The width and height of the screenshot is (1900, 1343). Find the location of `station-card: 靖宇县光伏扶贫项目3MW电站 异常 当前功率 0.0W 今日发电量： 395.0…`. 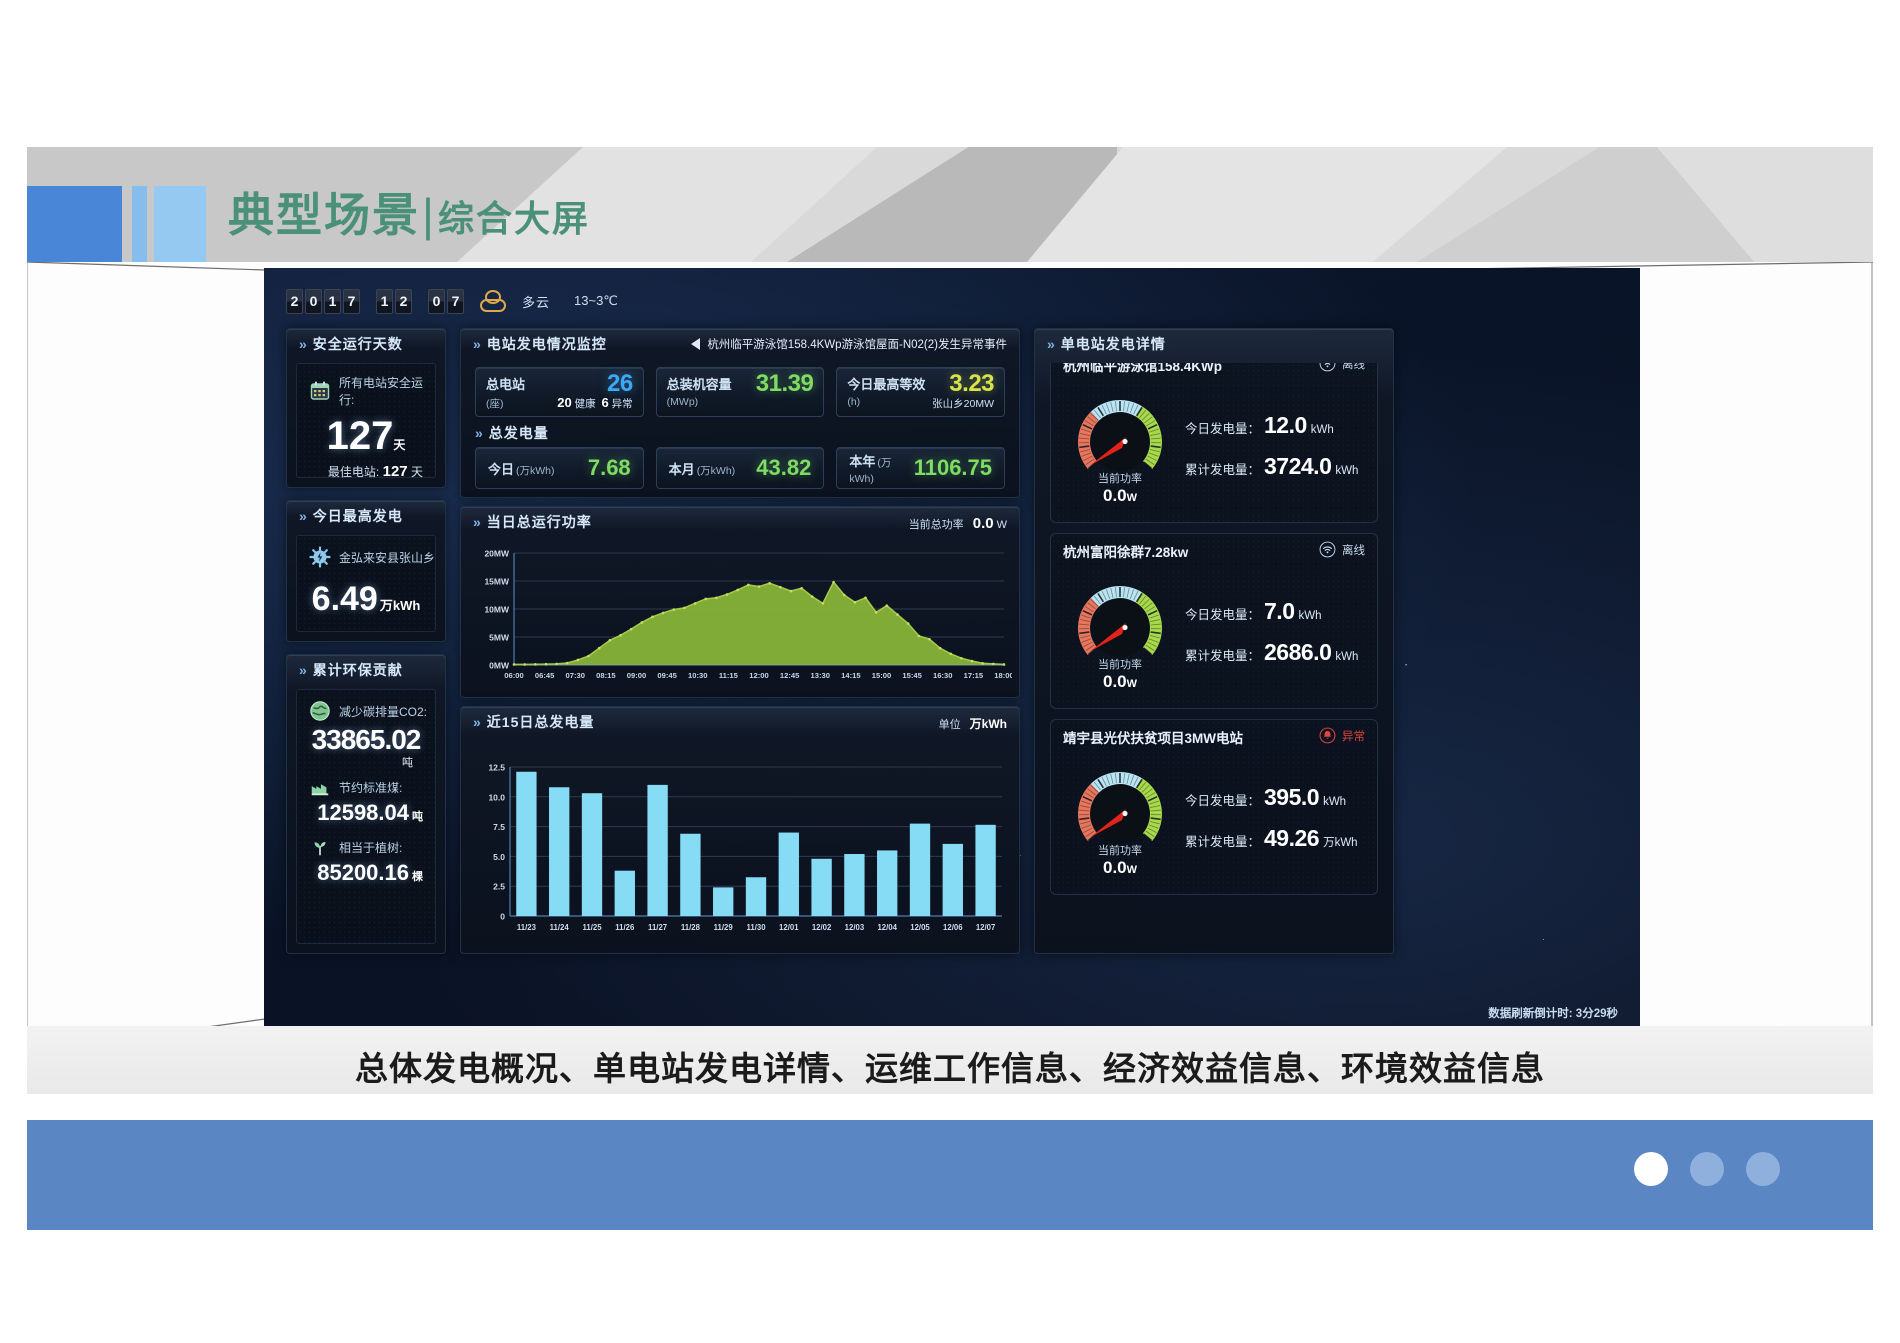

station-card: 靖宇县光伏扶贫项目3MW电站 异常 当前功率 0.0W 今日发电量： 395.0… is located at coordinates (1214, 807).